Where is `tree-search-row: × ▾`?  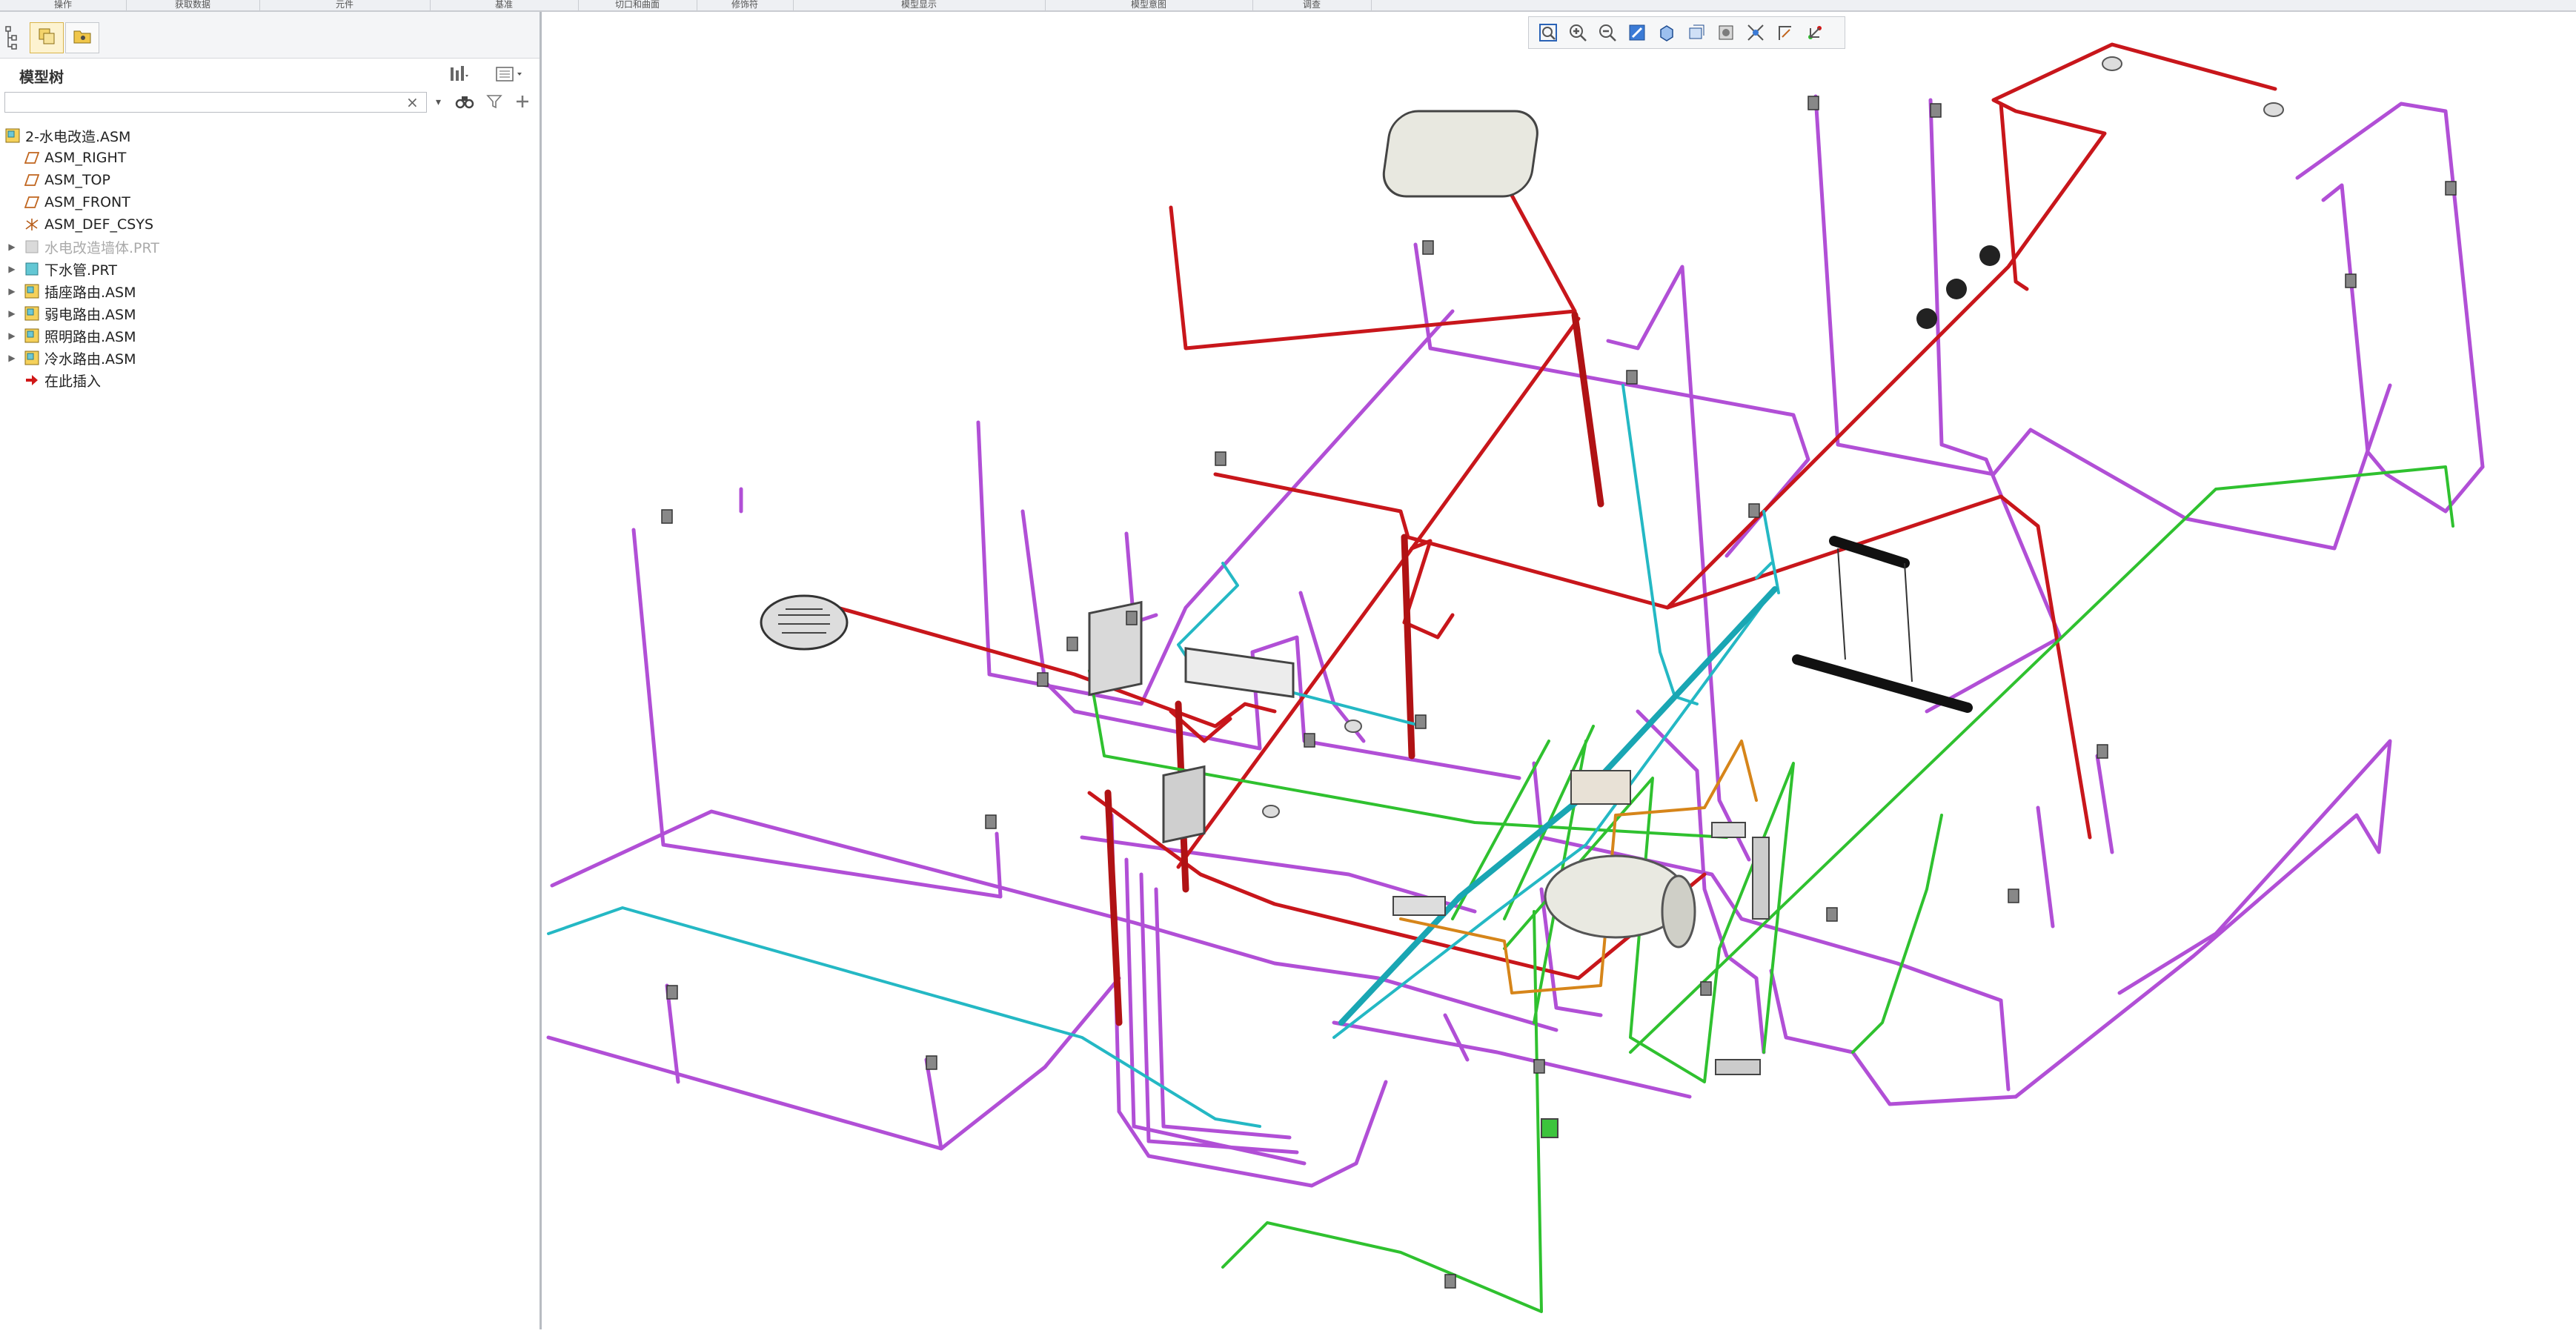 tree-search-row: × ▾ is located at coordinates (270, 103).